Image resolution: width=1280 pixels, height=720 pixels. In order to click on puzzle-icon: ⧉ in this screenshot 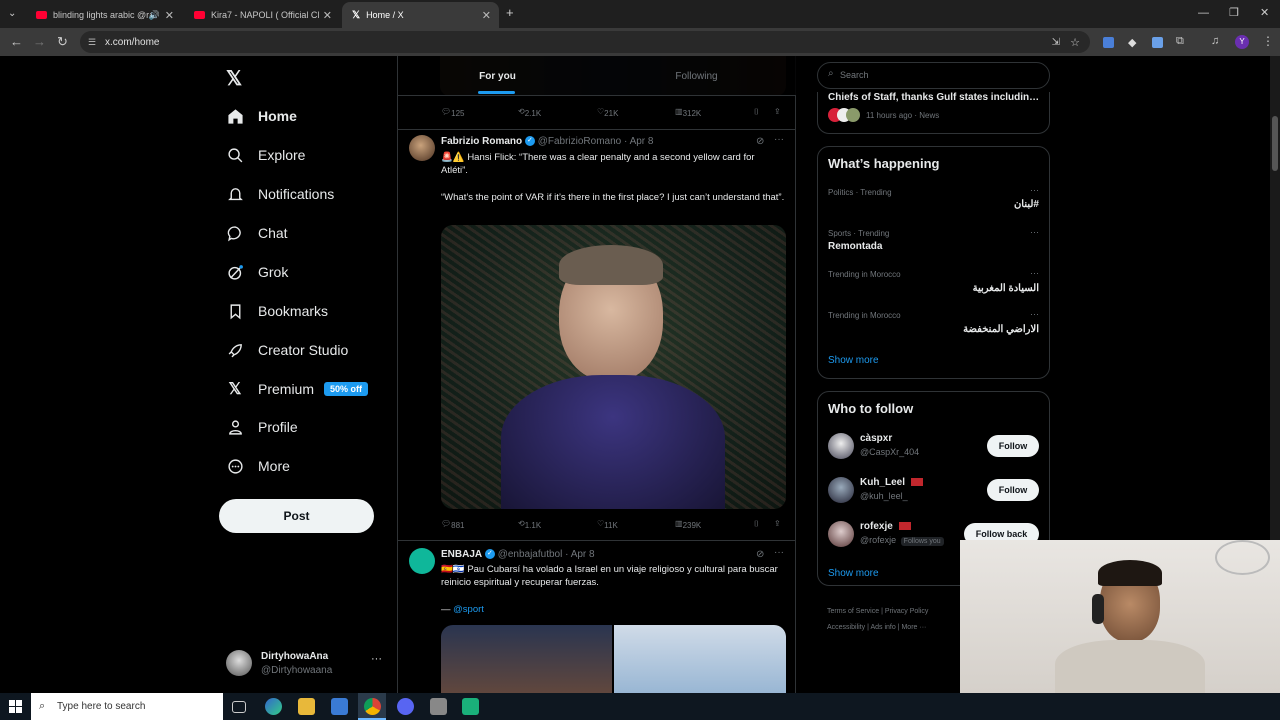, I will do `click(1180, 41)`.